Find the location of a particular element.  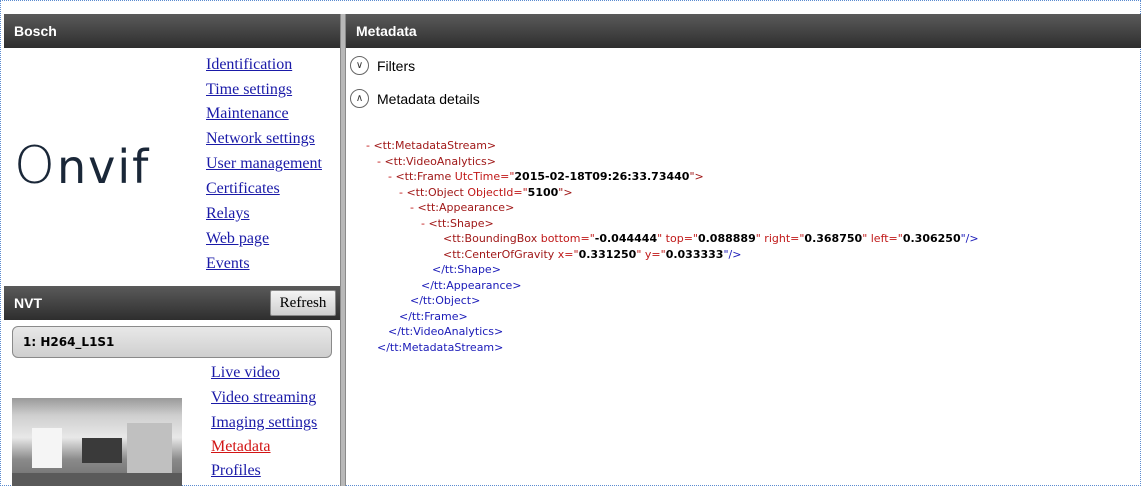

nav-profiles: Profiles is located at coordinates (236, 471).